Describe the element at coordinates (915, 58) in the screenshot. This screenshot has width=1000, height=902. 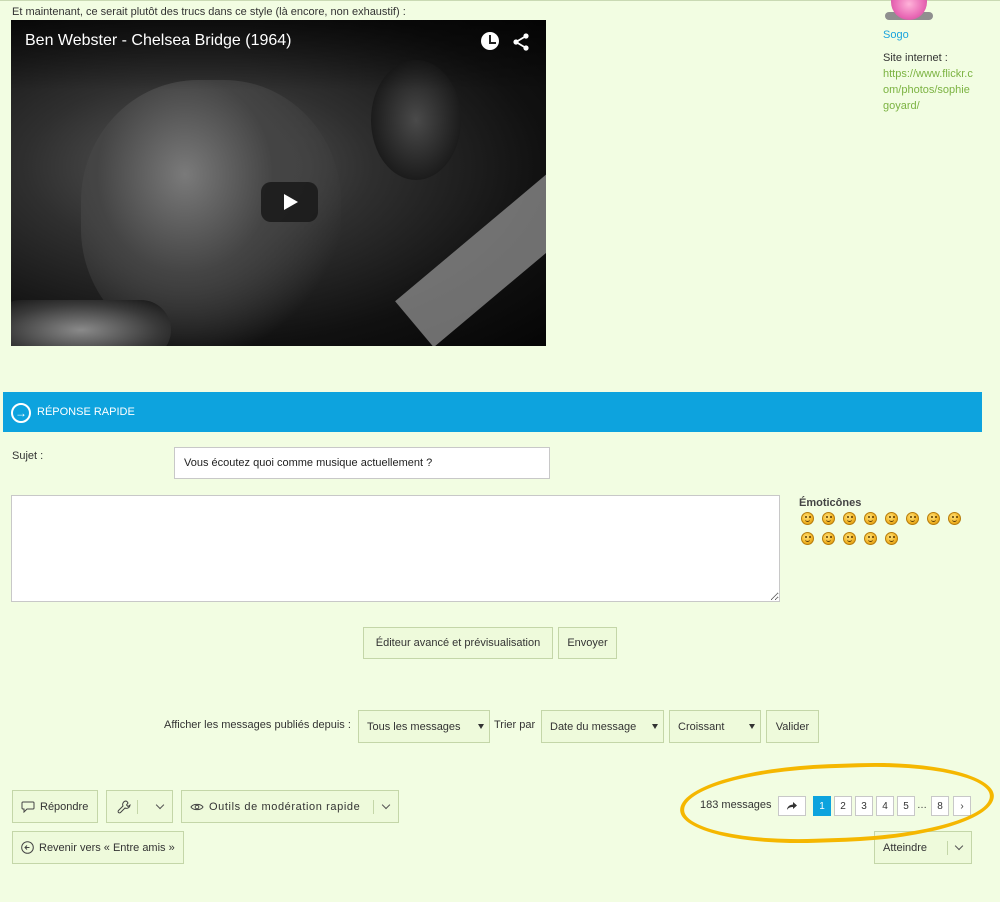
I see `website-label: Site internet :` at that location.